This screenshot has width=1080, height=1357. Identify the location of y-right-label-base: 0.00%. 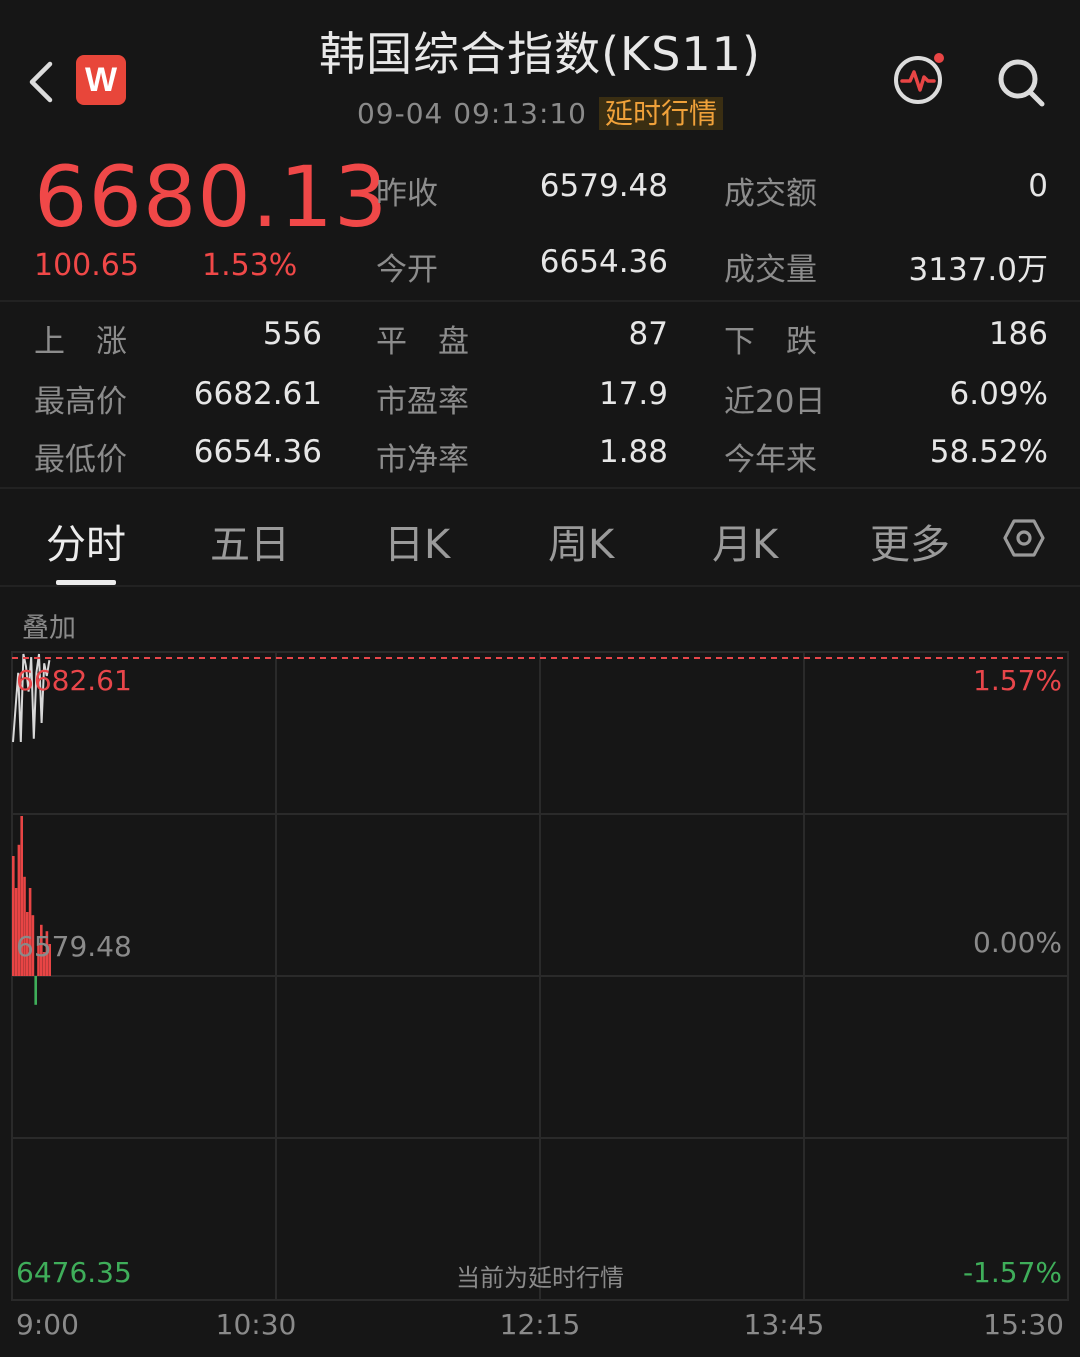
(1017, 942).